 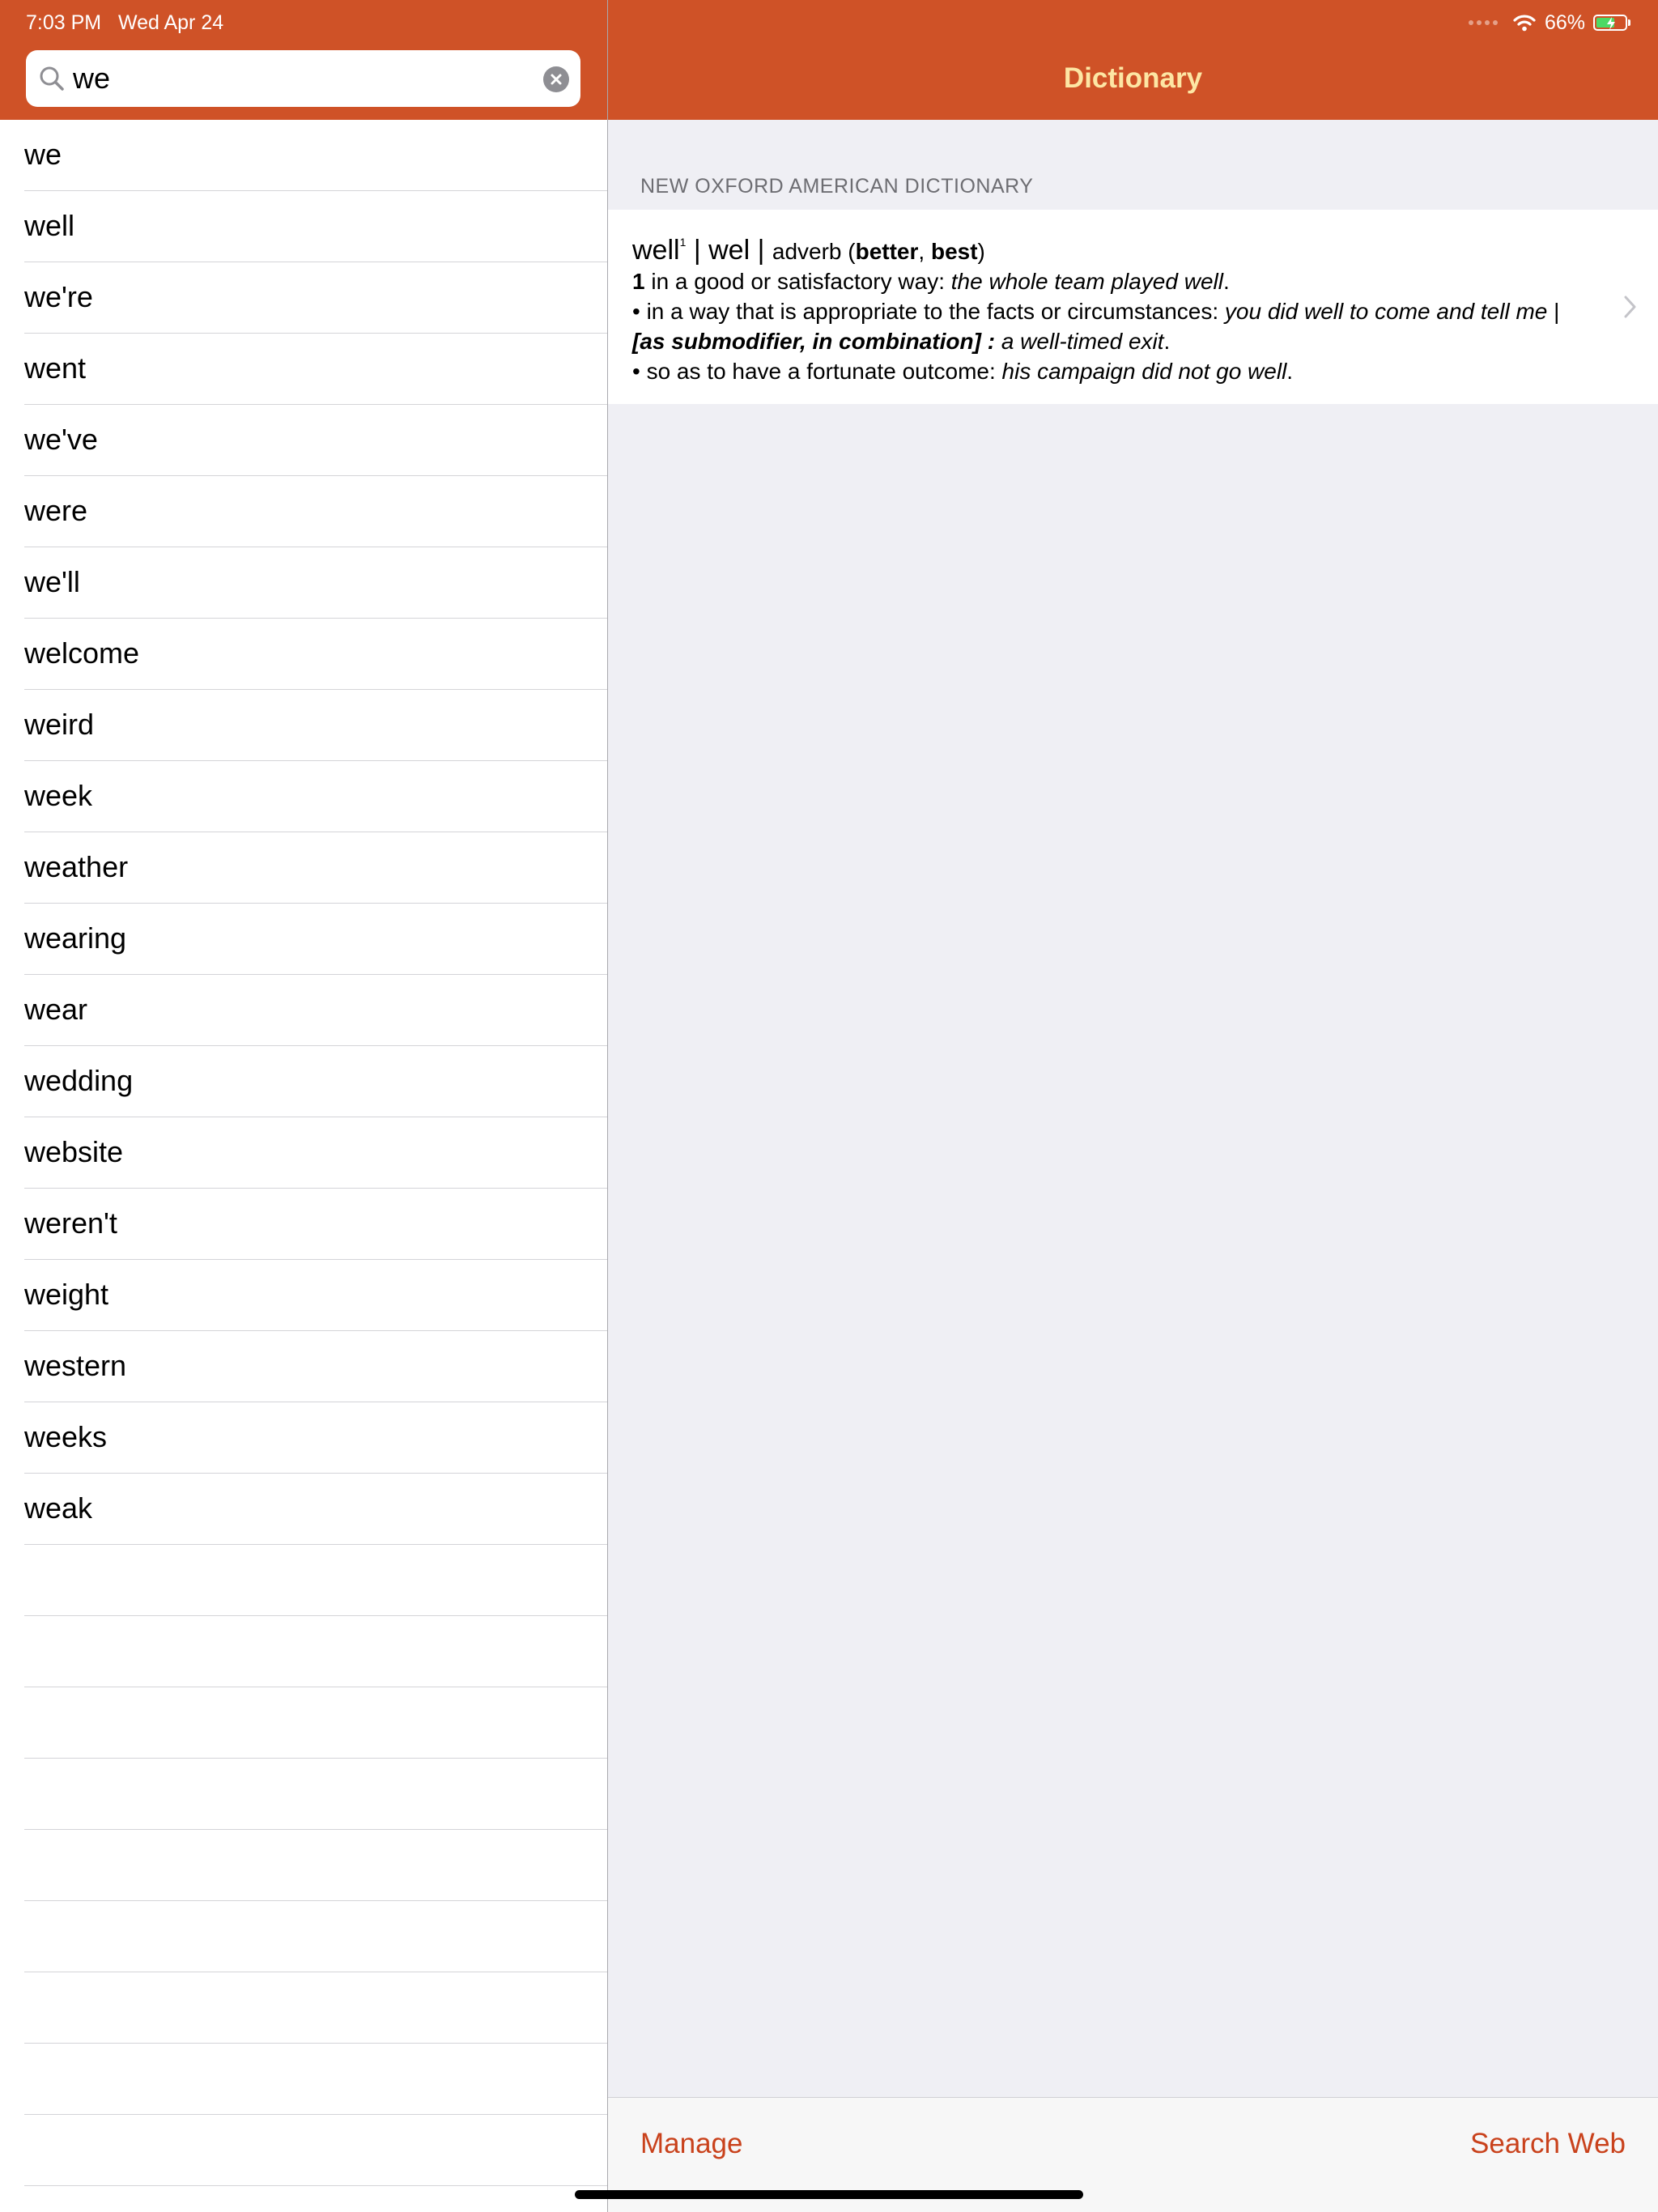 What do you see at coordinates (954, 252) in the screenshot?
I see `superlative-form: best` at bounding box center [954, 252].